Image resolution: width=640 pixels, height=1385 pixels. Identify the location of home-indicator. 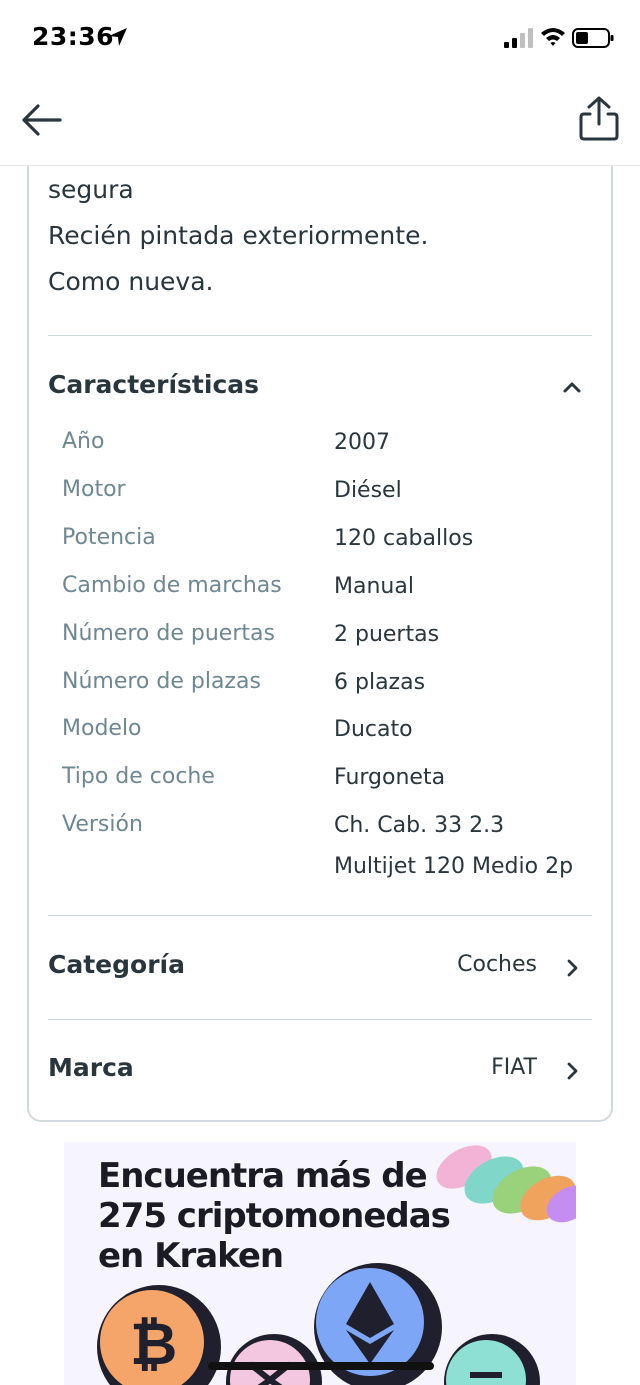
(321, 1366).